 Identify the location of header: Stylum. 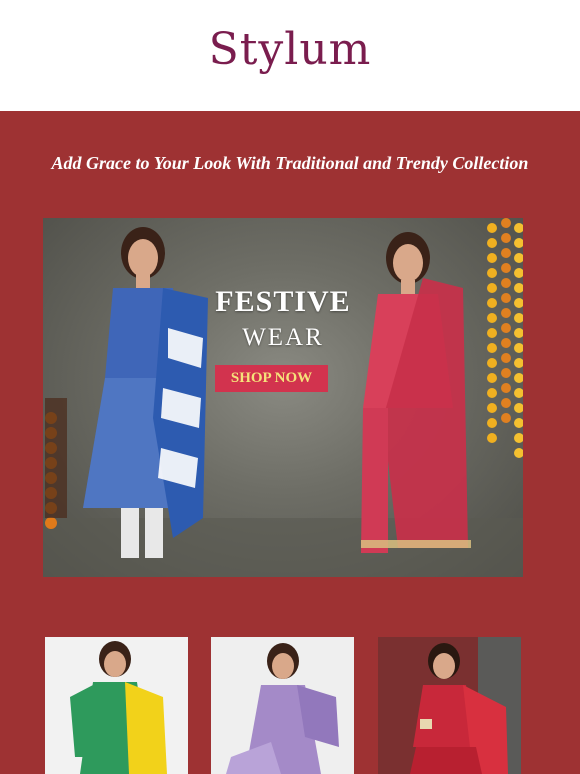
(290, 55).